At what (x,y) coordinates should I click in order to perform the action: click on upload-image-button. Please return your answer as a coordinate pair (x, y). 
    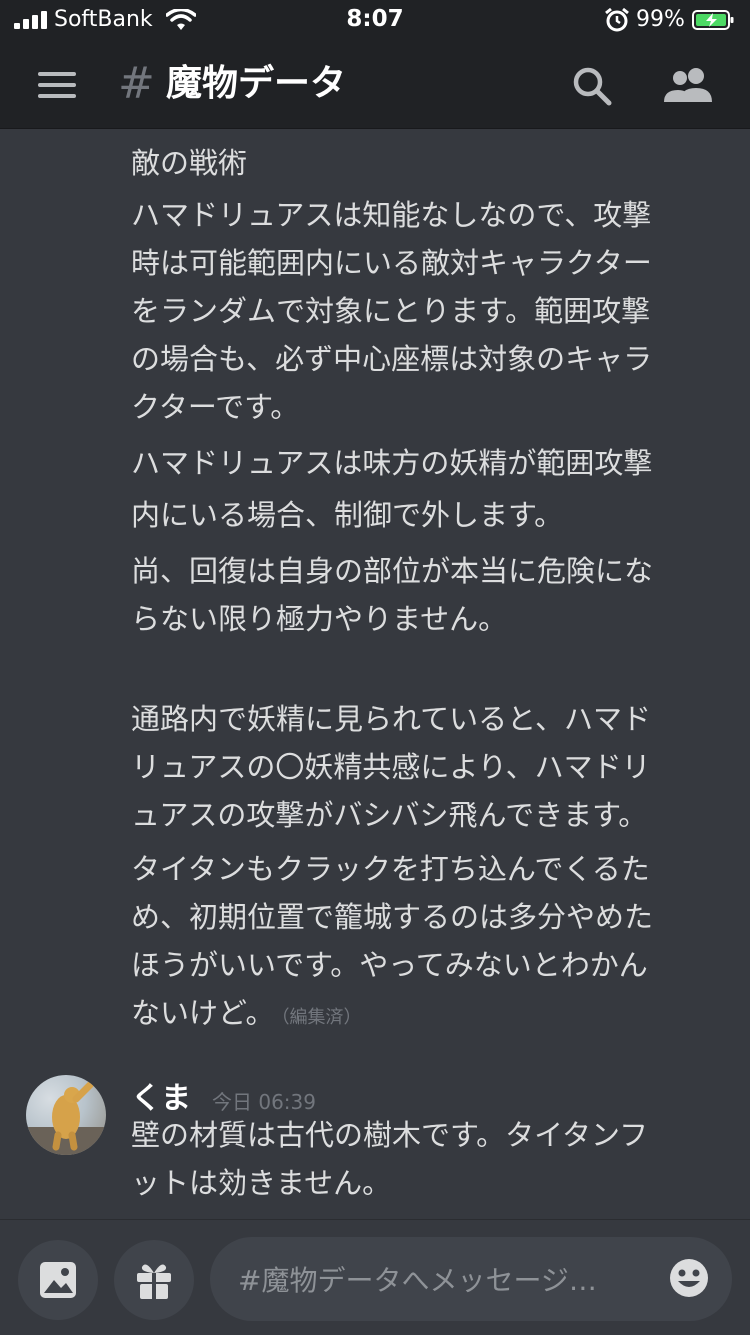
    Looking at the image, I should click on (58, 1280).